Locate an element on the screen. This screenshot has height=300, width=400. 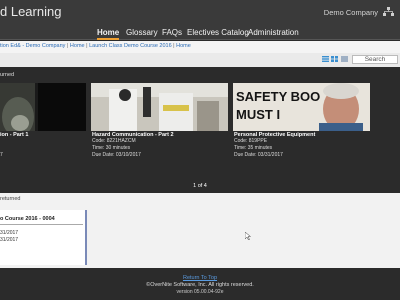
course-thumbnail: SAFETY BOO MUST I is located at coordinates (301, 107).